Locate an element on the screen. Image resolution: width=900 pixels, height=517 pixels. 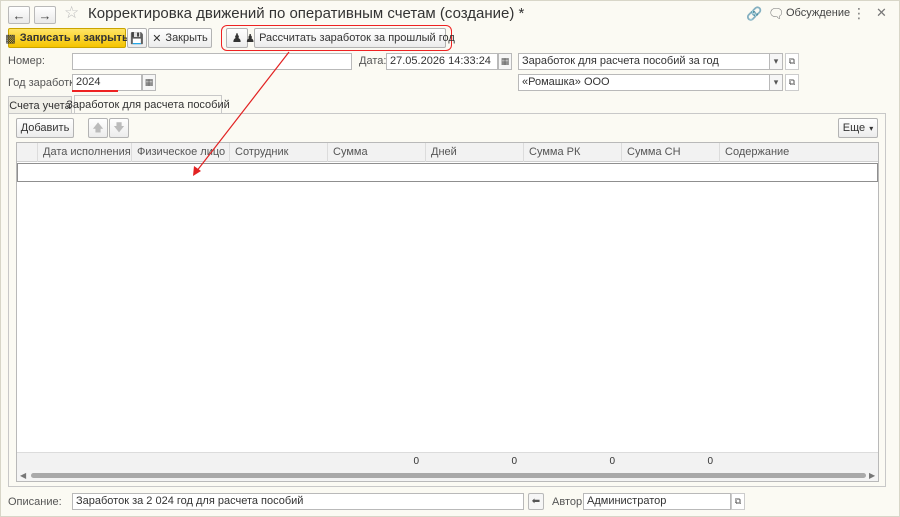
save-and-close-label: Записать и закрыть is located at coordinates (74, 38).